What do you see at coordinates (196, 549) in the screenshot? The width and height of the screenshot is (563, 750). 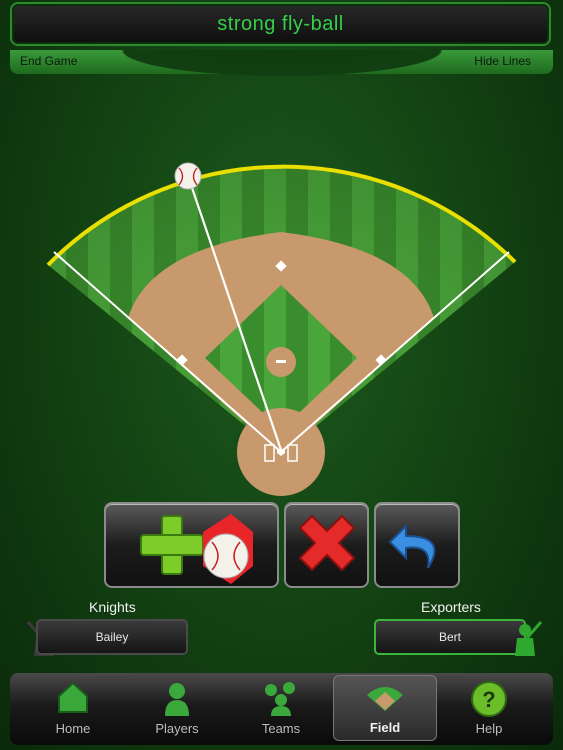 I see `plus-baseball-icon` at bounding box center [196, 549].